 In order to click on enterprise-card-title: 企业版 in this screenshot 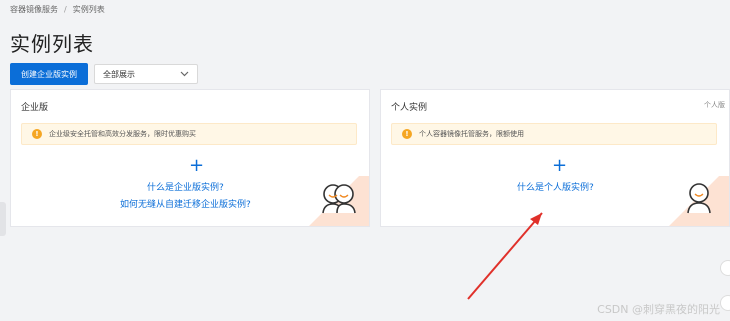, I will do `click(35, 108)`.